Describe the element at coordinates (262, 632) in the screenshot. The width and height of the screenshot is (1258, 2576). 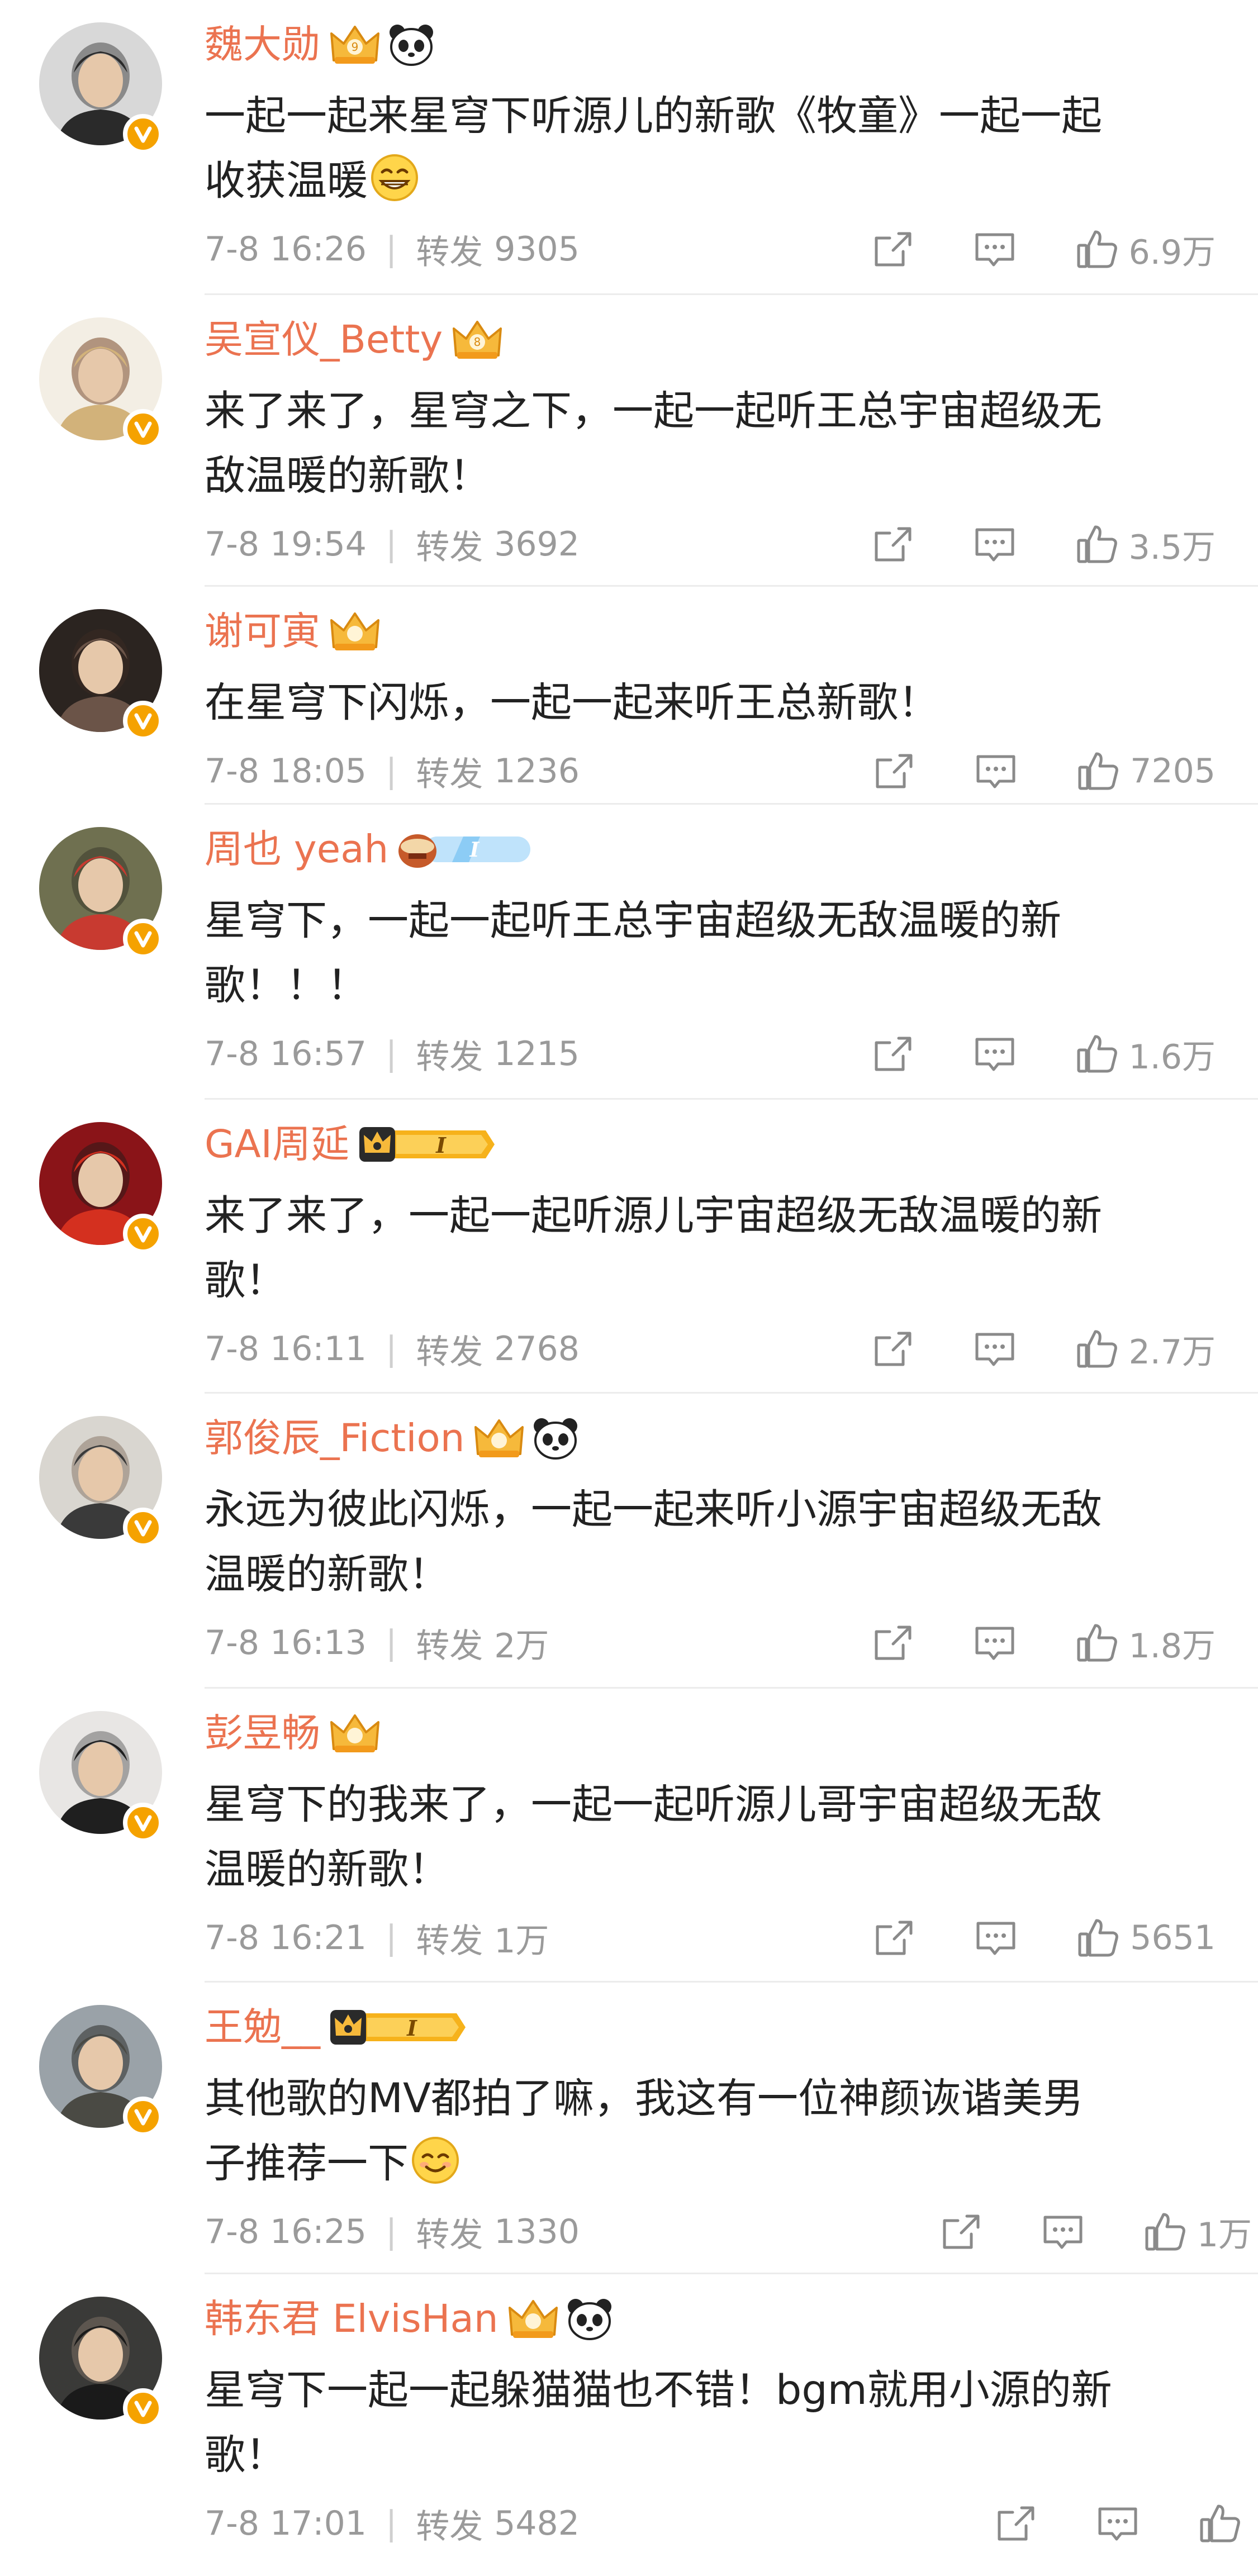
I see `username: 谢可寅` at that location.